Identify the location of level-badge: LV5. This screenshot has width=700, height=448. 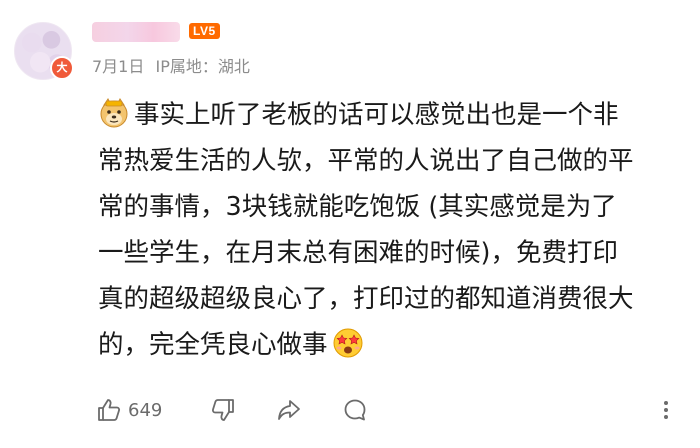
(204, 31).